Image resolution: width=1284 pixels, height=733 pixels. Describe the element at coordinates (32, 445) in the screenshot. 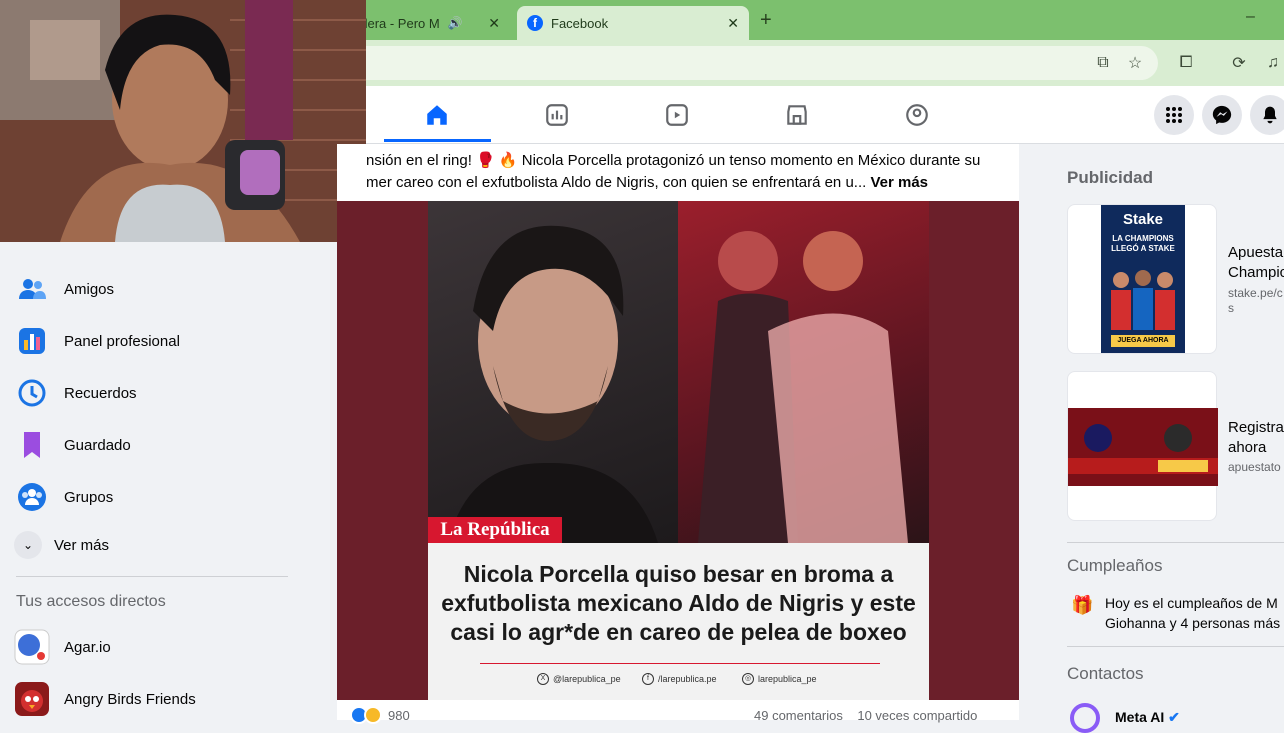

I see `bookmark-icon` at that location.